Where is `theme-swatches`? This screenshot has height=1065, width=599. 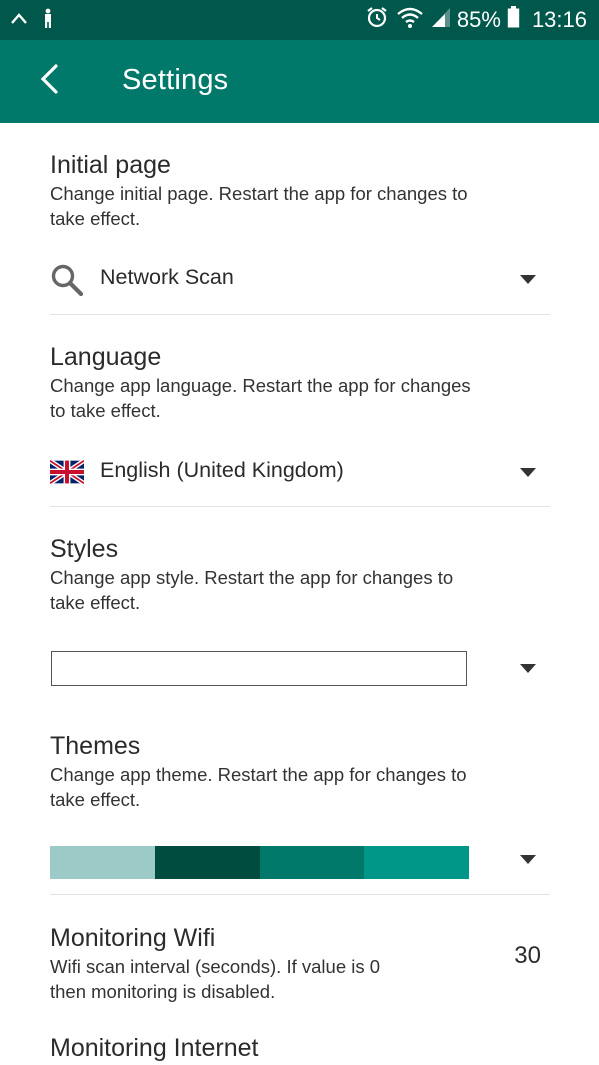
theme-swatches is located at coordinates (259, 862).